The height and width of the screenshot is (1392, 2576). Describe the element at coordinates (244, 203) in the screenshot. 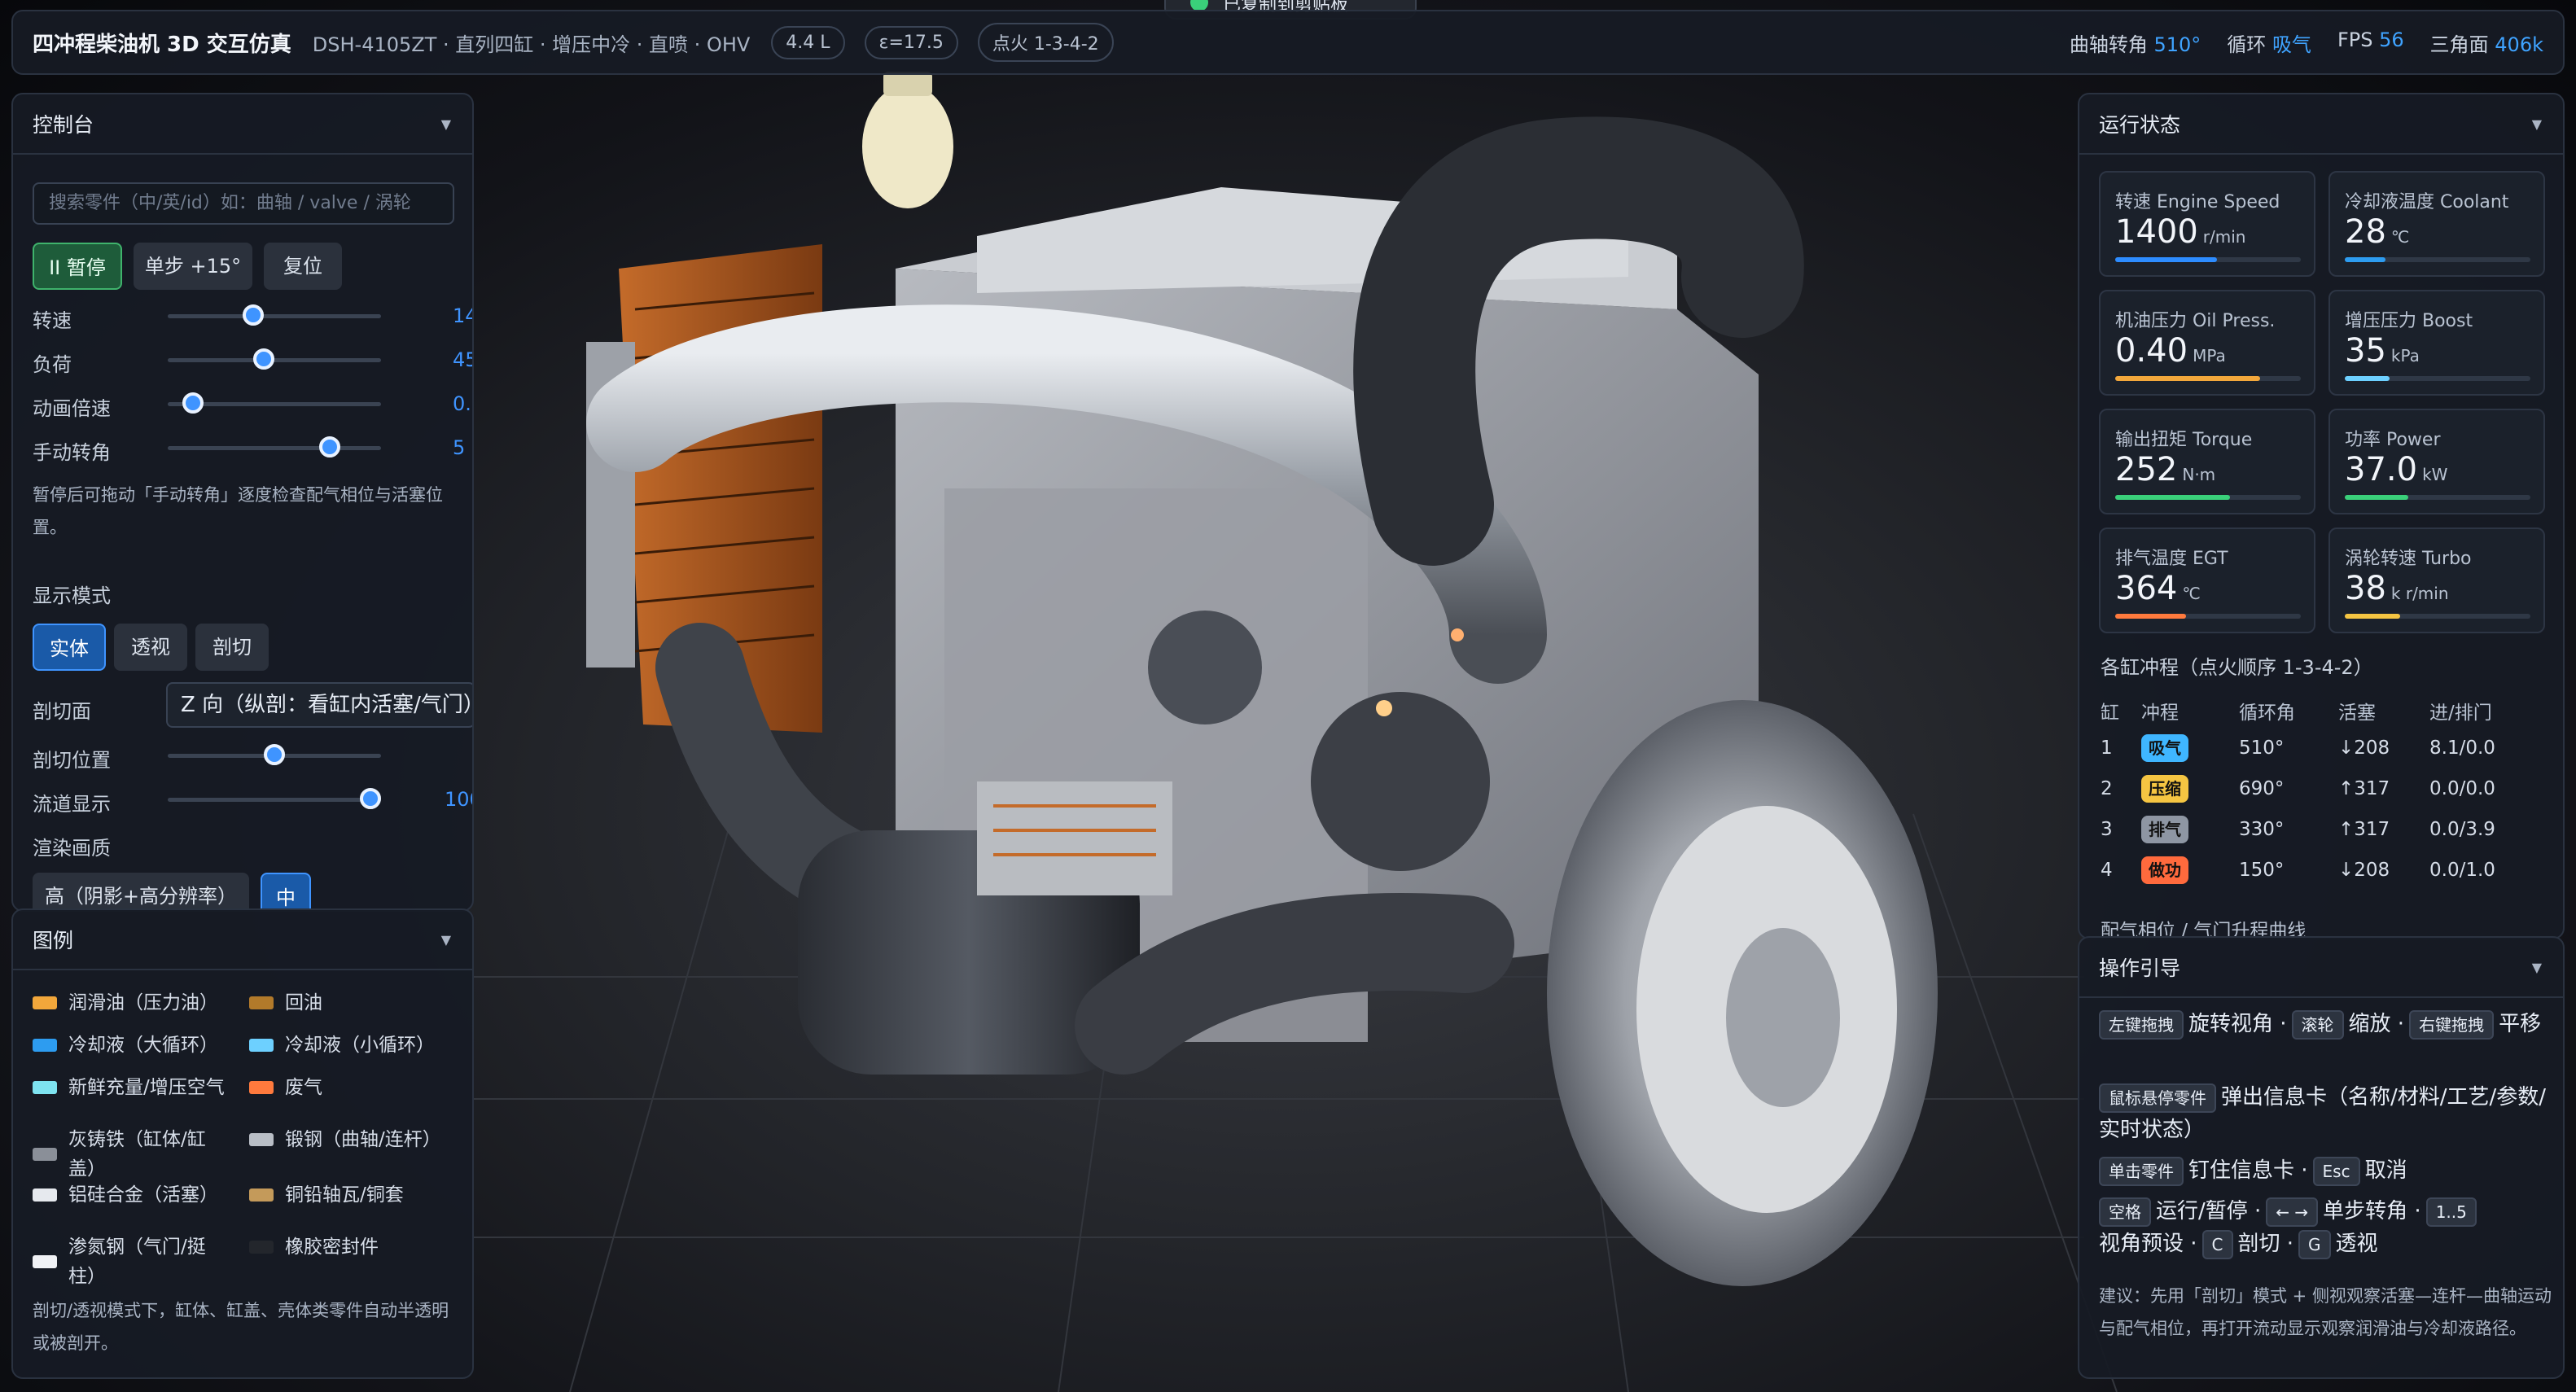

I see `part-search-input: 搜索零件（中/英/id）如：曲轴 / valve / 涡轮` at that location.